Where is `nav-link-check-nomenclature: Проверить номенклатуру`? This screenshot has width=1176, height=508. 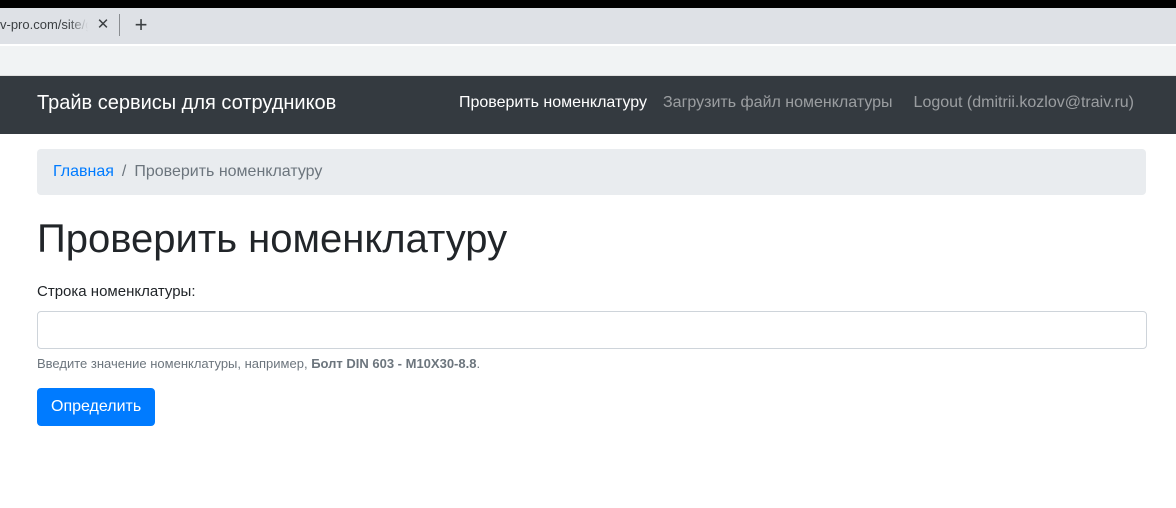
nav-link-check-nomenclature: Проверить номенклатуру is located at coordinates (553, 103).